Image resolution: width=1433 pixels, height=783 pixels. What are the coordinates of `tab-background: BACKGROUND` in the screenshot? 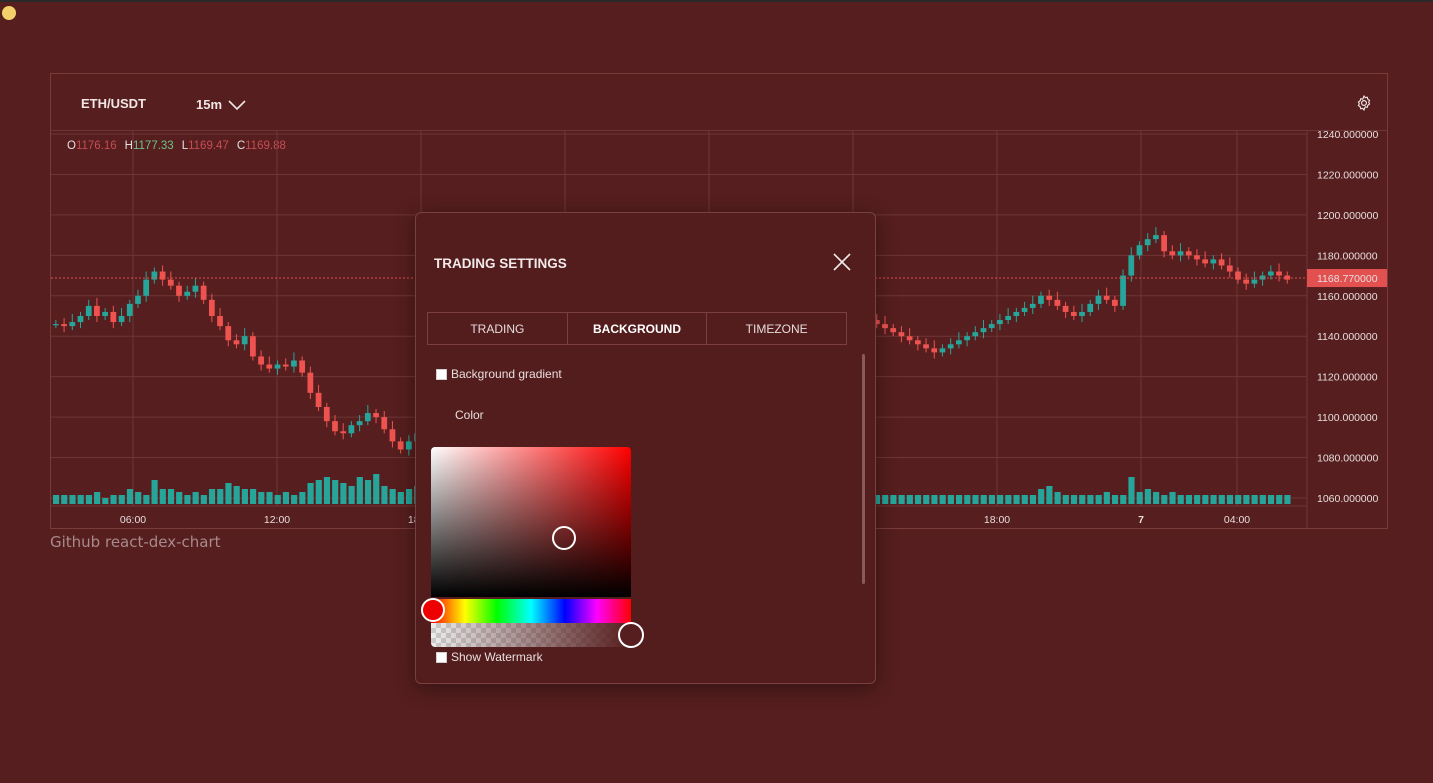 It's located at (638, 328).